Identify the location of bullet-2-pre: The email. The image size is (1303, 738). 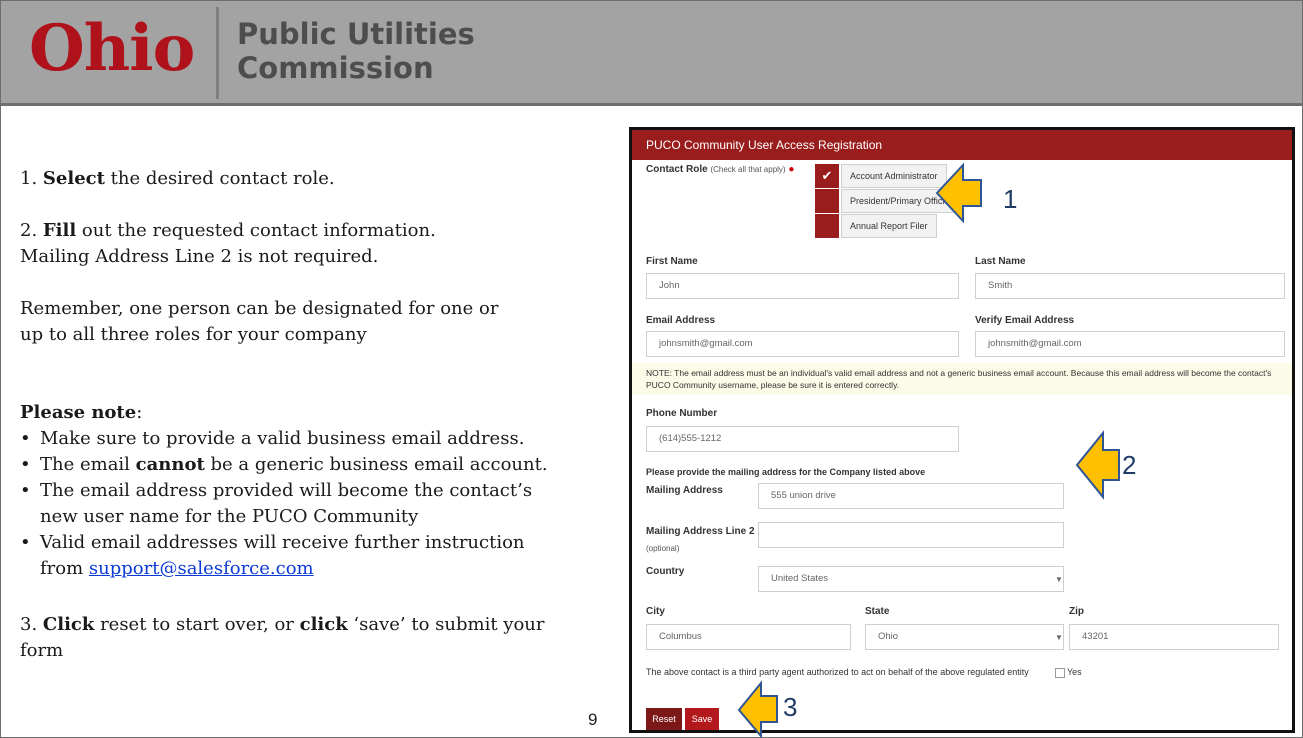
(88, 464).